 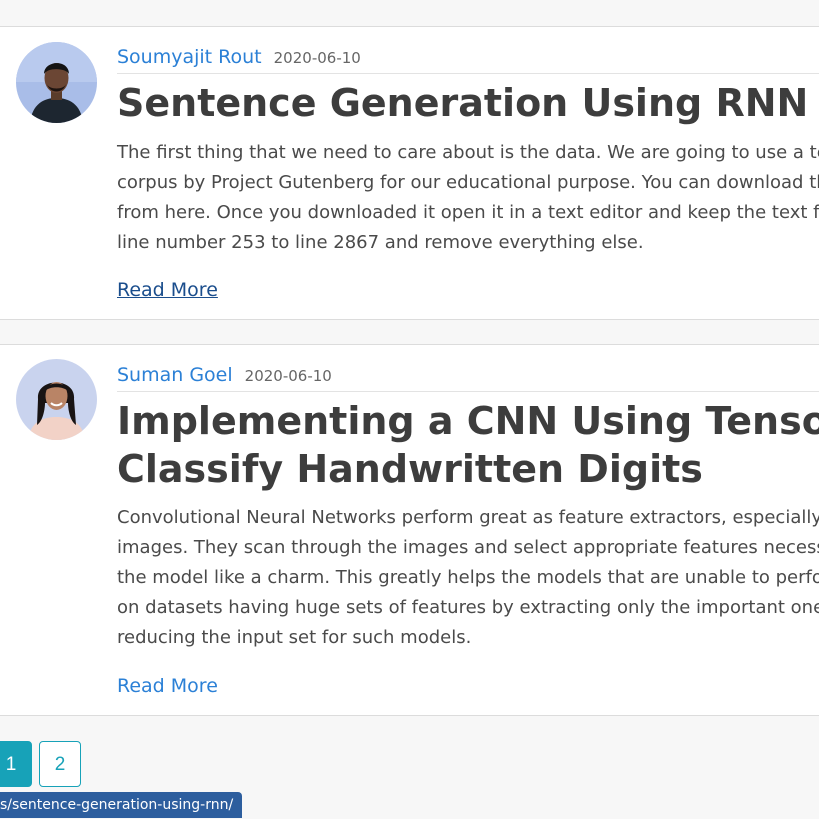 I want to click on male-author-avatar-icon, so click(x=56, y=82).